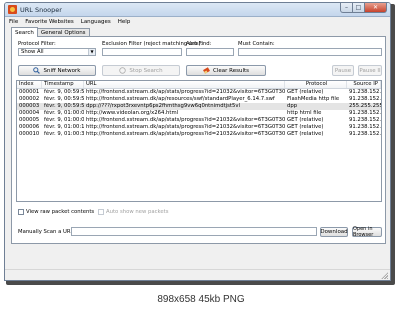 Image resolution: width=402 pixels, height=310 pixels. I want to click on sniff-network-button: Sniff Network, so click(57, 70).